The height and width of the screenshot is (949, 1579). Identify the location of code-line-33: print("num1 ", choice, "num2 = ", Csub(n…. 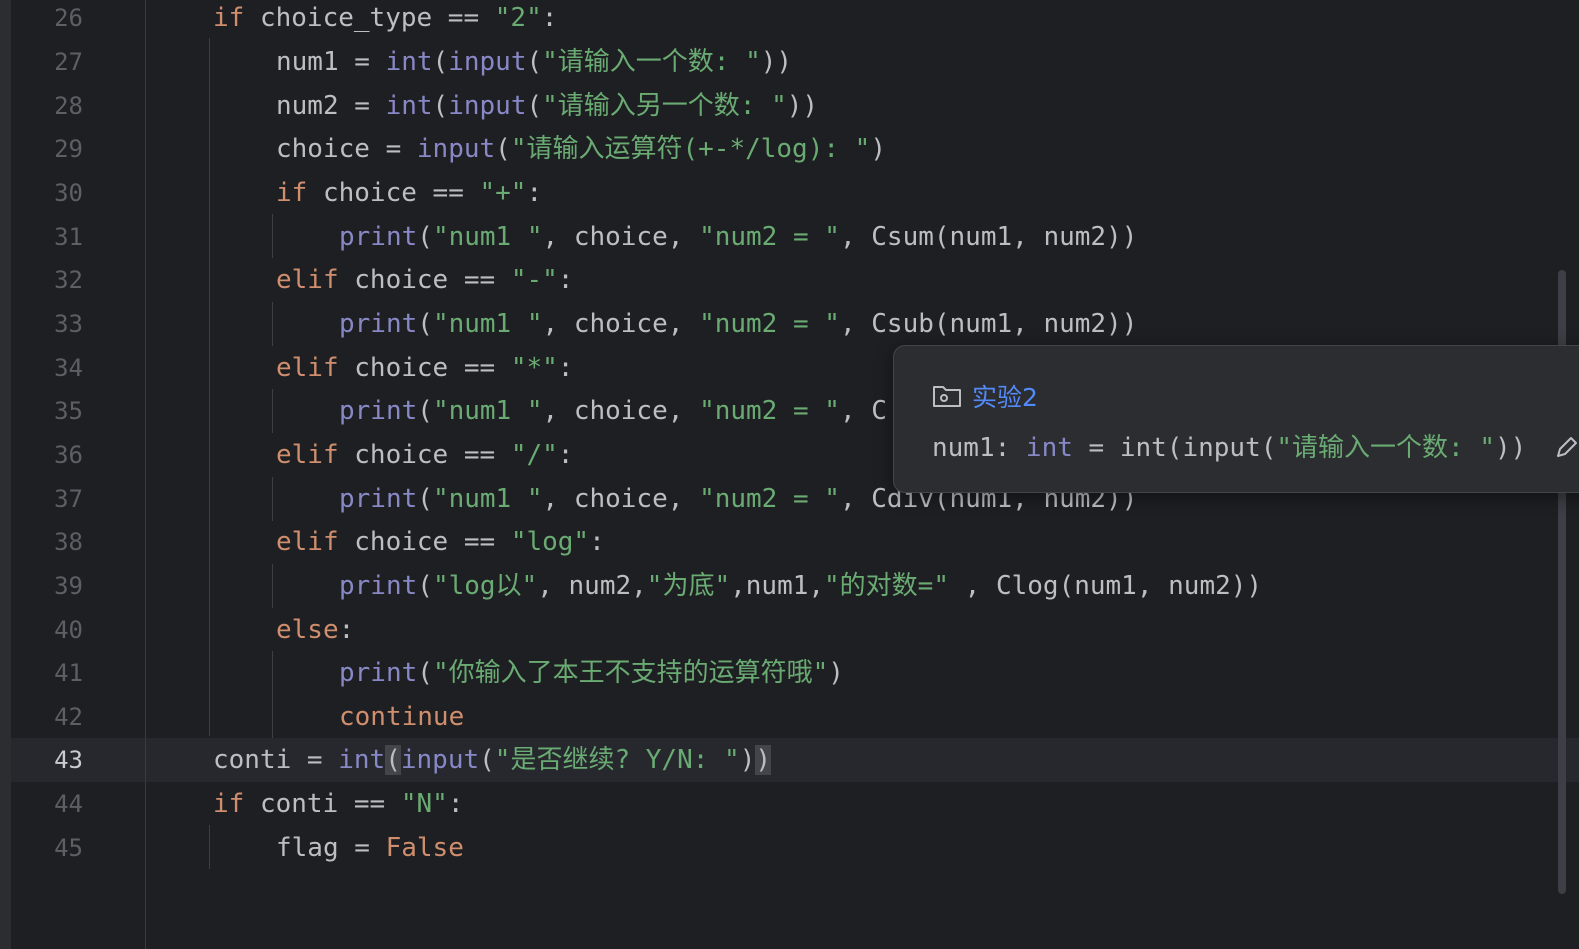
(862, 324).